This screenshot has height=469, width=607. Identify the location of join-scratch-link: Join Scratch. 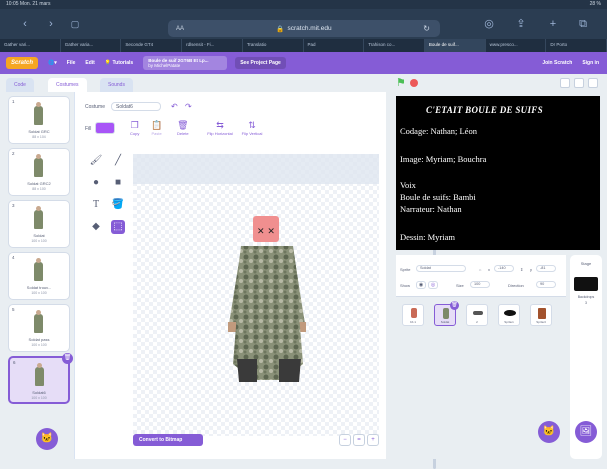
(557, 63).